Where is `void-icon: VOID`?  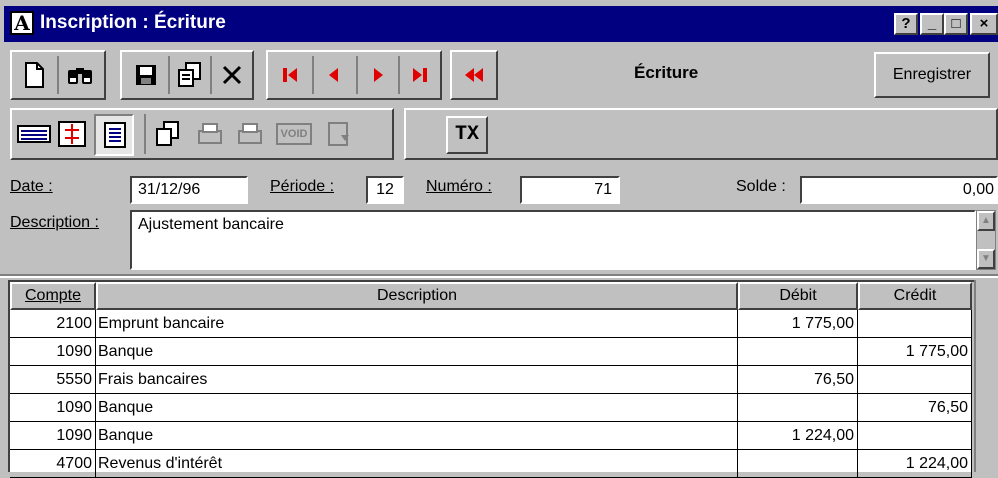 void-icon: VOID is located at coordinates (294, 134).